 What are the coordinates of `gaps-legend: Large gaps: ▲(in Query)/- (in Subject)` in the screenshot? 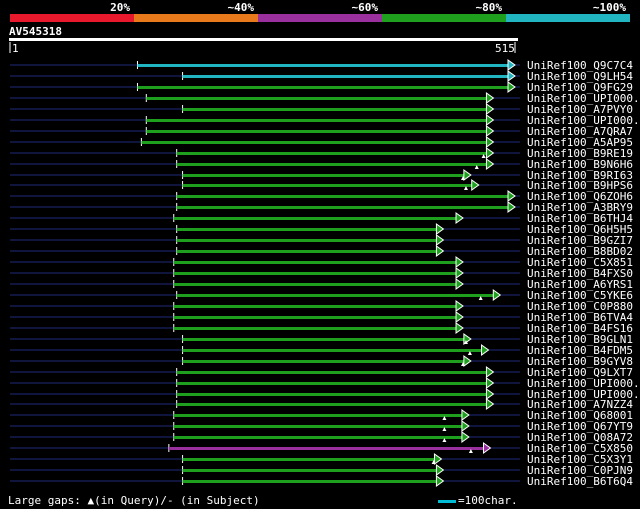 It's located at (134, 500).